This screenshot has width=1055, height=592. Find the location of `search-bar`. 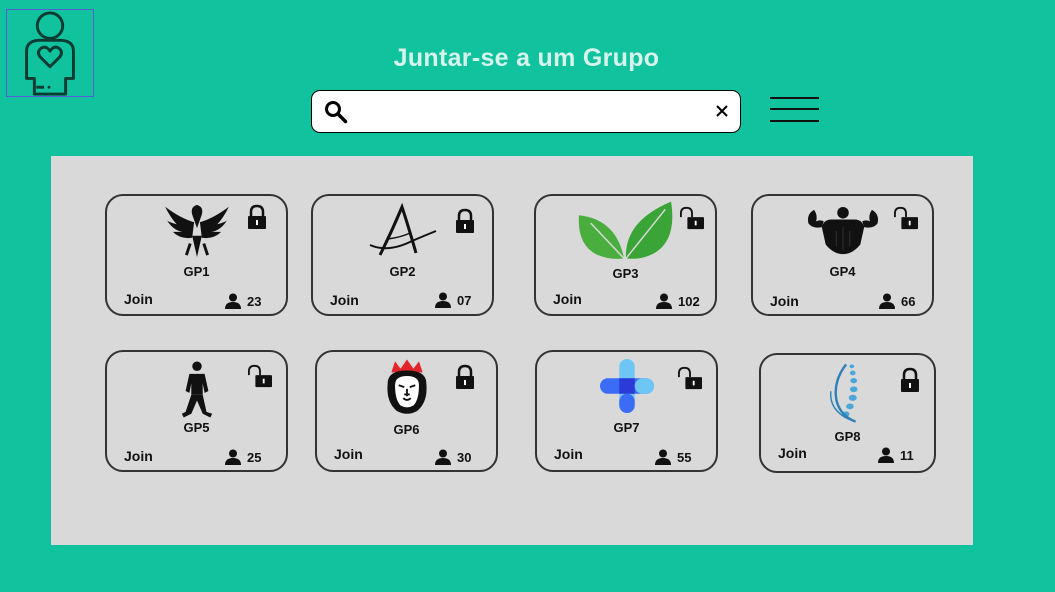

search-bar is located at coordinates (526, 111).